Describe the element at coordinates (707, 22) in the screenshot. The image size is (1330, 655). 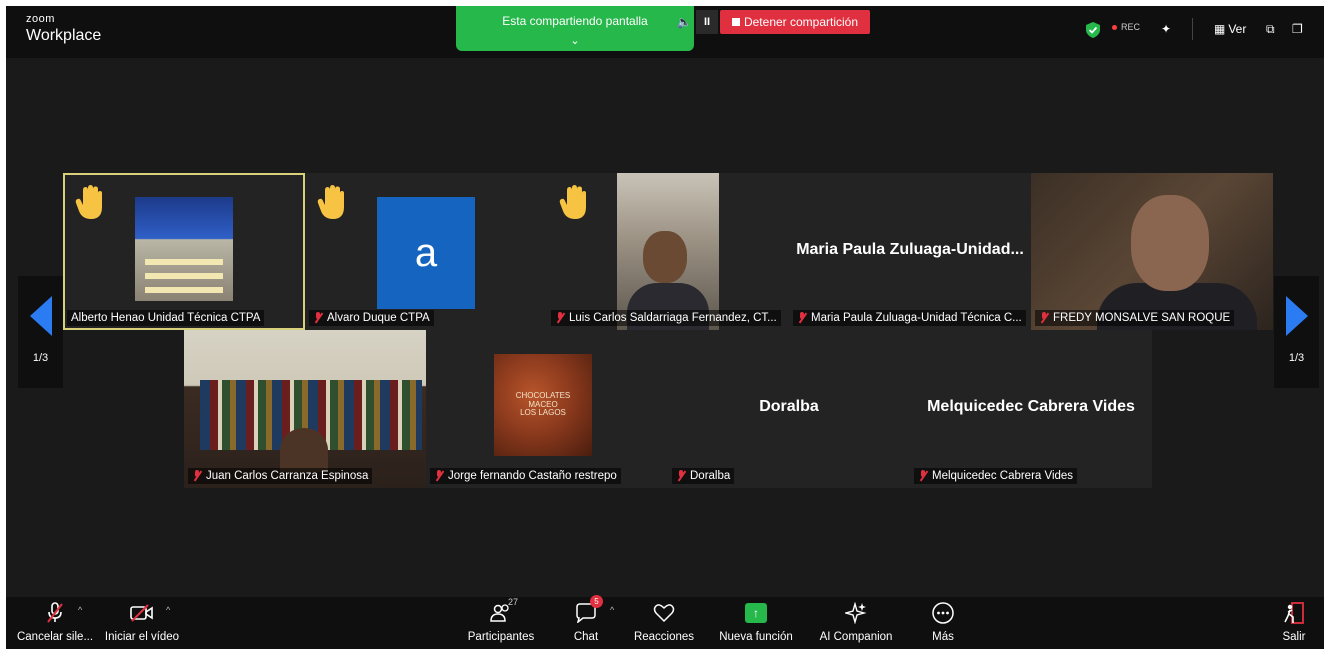
I see `pause-share-button: II` at that location.